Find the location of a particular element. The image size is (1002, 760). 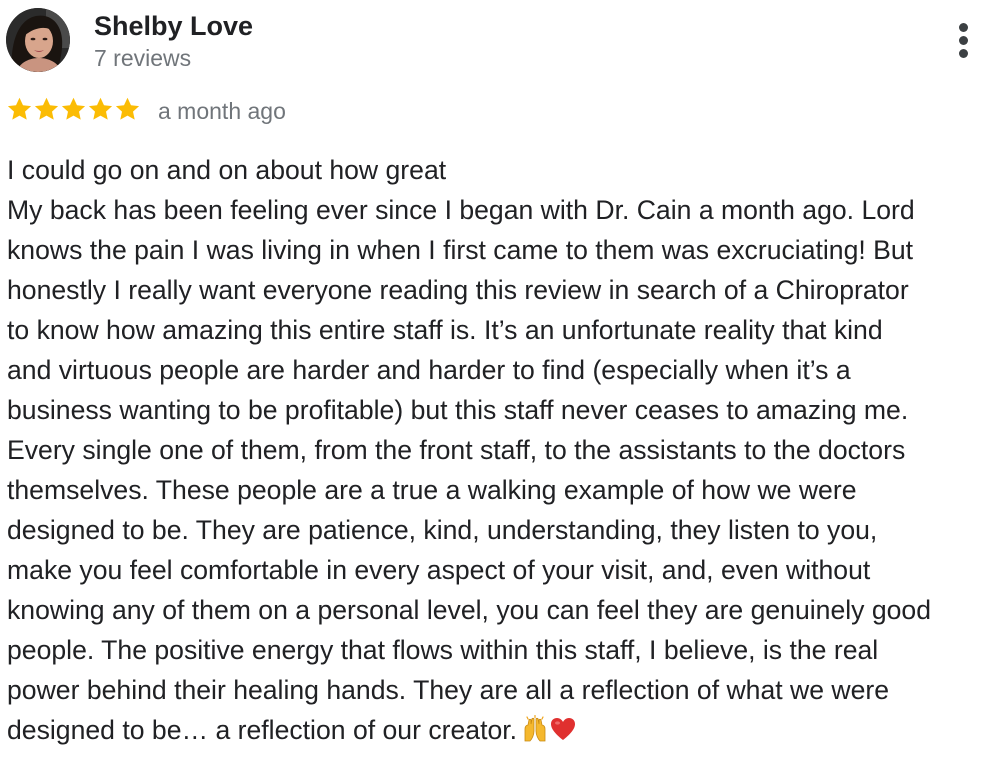

star-rating is located at coordinates (73, 110).